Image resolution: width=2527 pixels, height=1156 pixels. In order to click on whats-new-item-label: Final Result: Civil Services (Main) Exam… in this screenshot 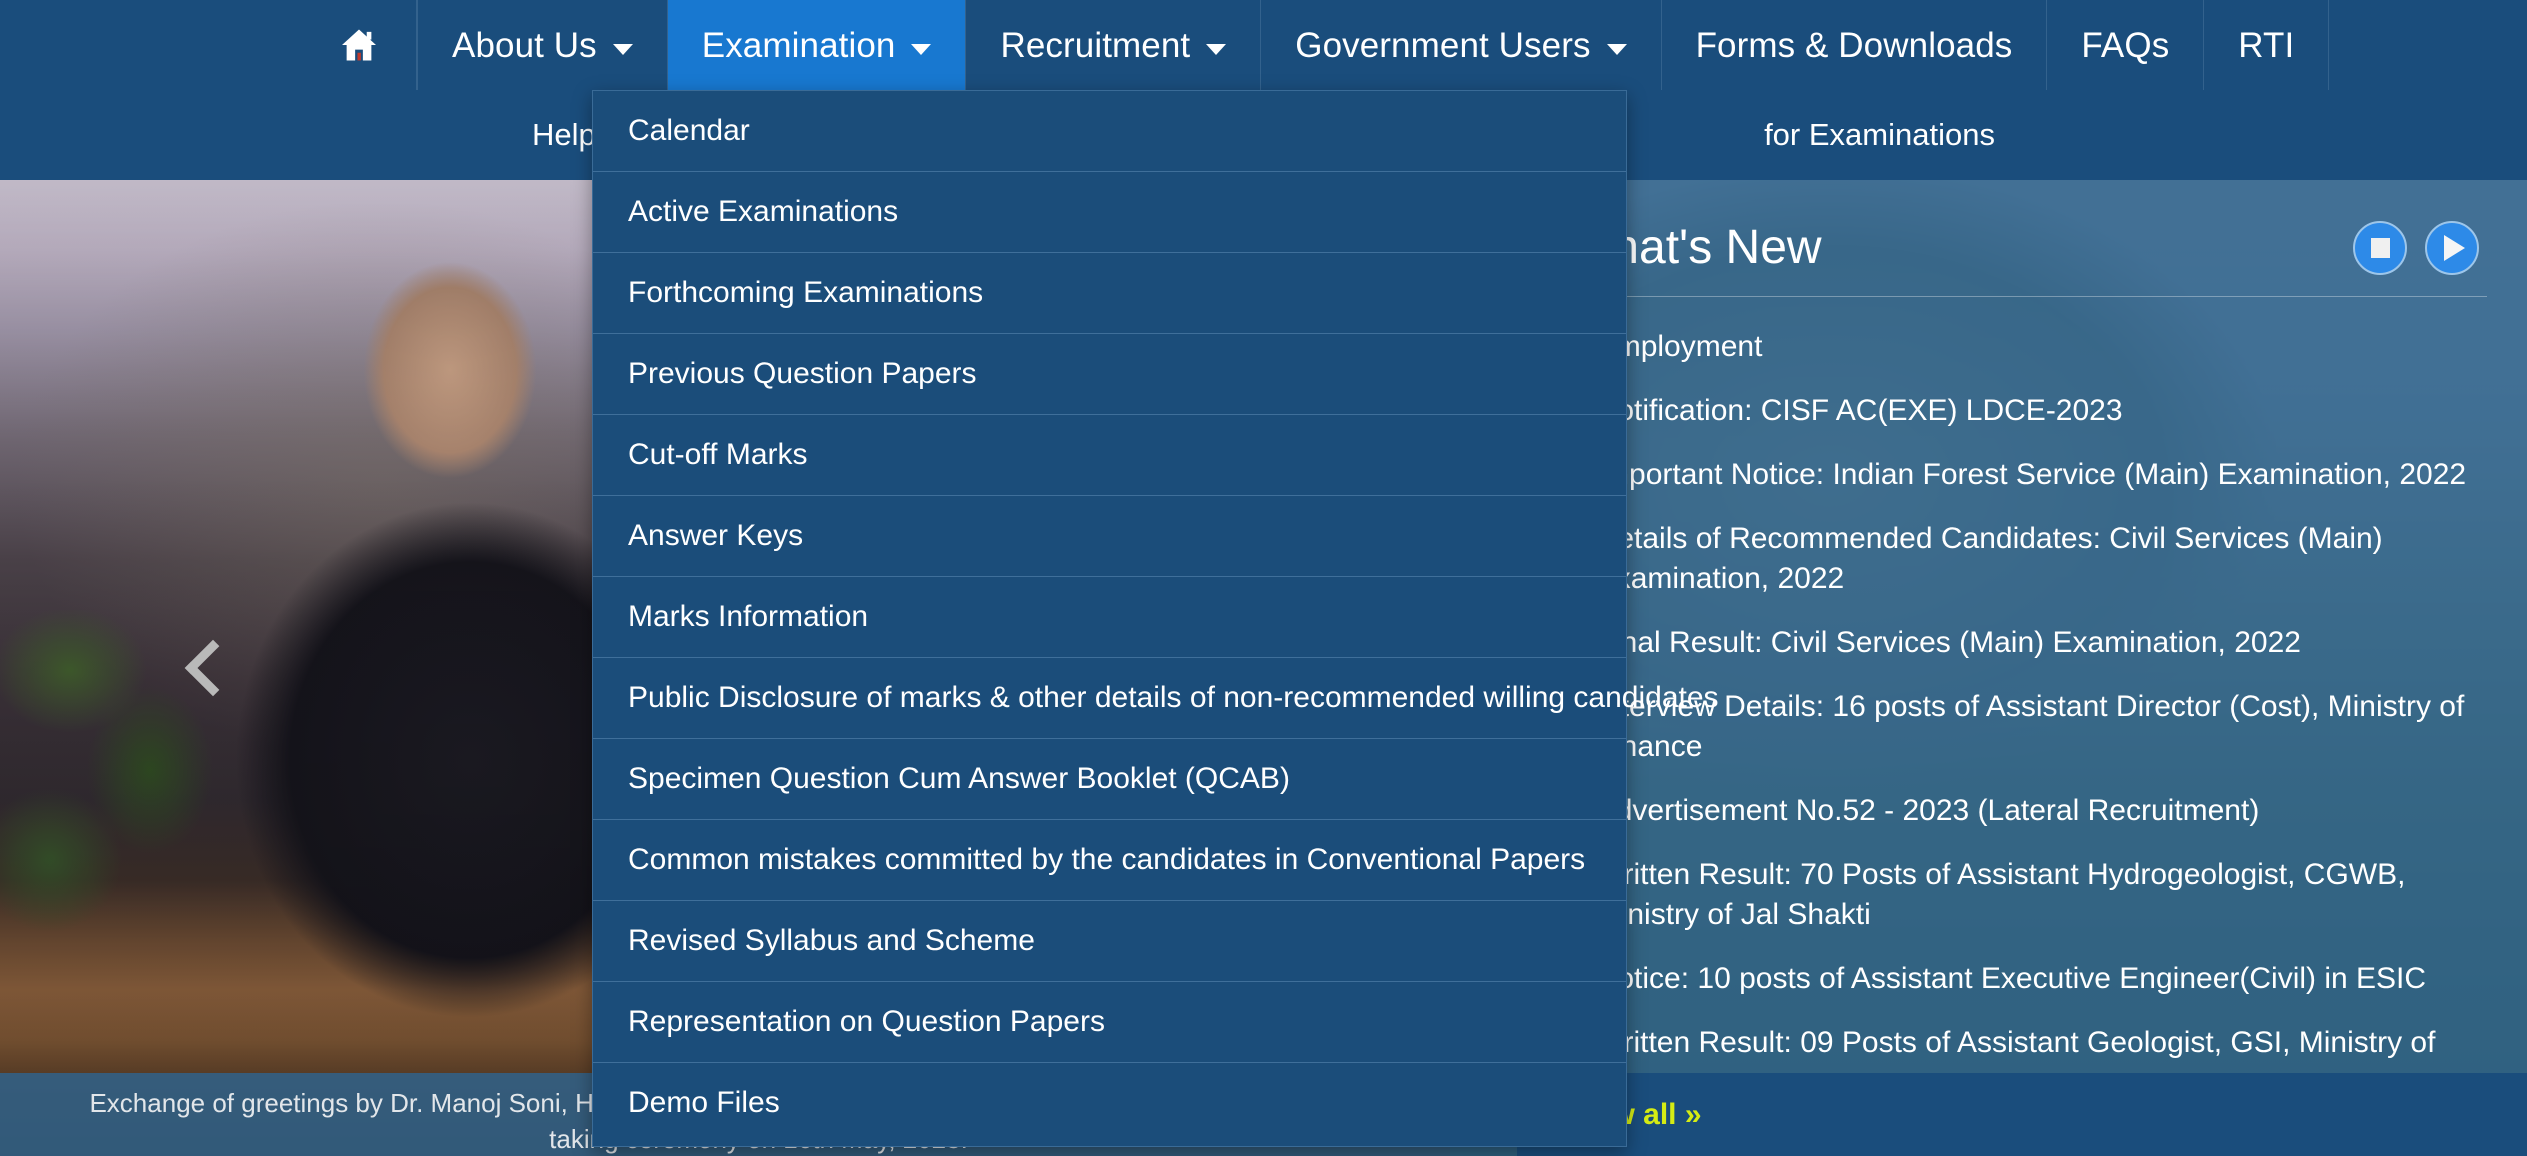, I will do `click(1948, 642)`.